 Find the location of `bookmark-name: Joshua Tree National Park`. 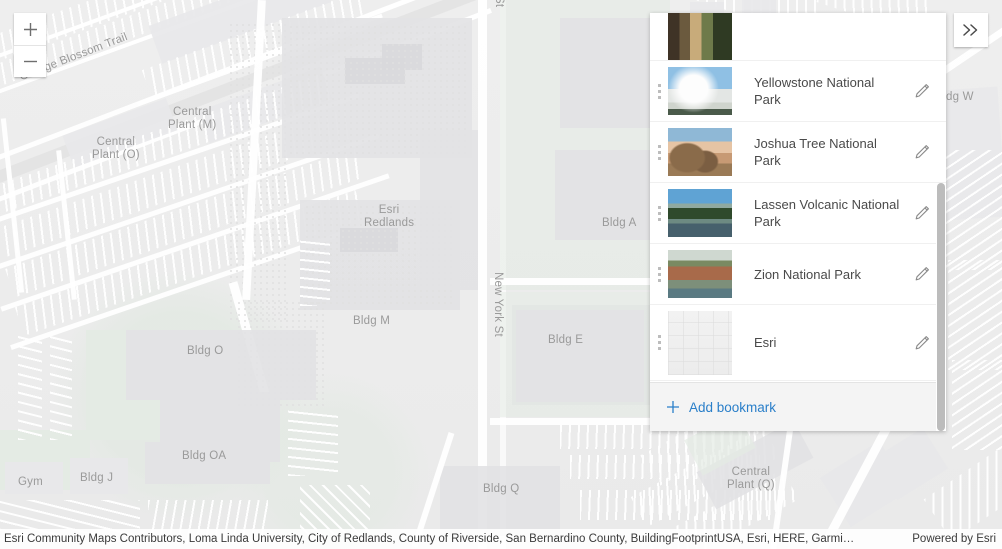

bookmark-name: Joshua Tree National Park is located at coordinates (815, 152).